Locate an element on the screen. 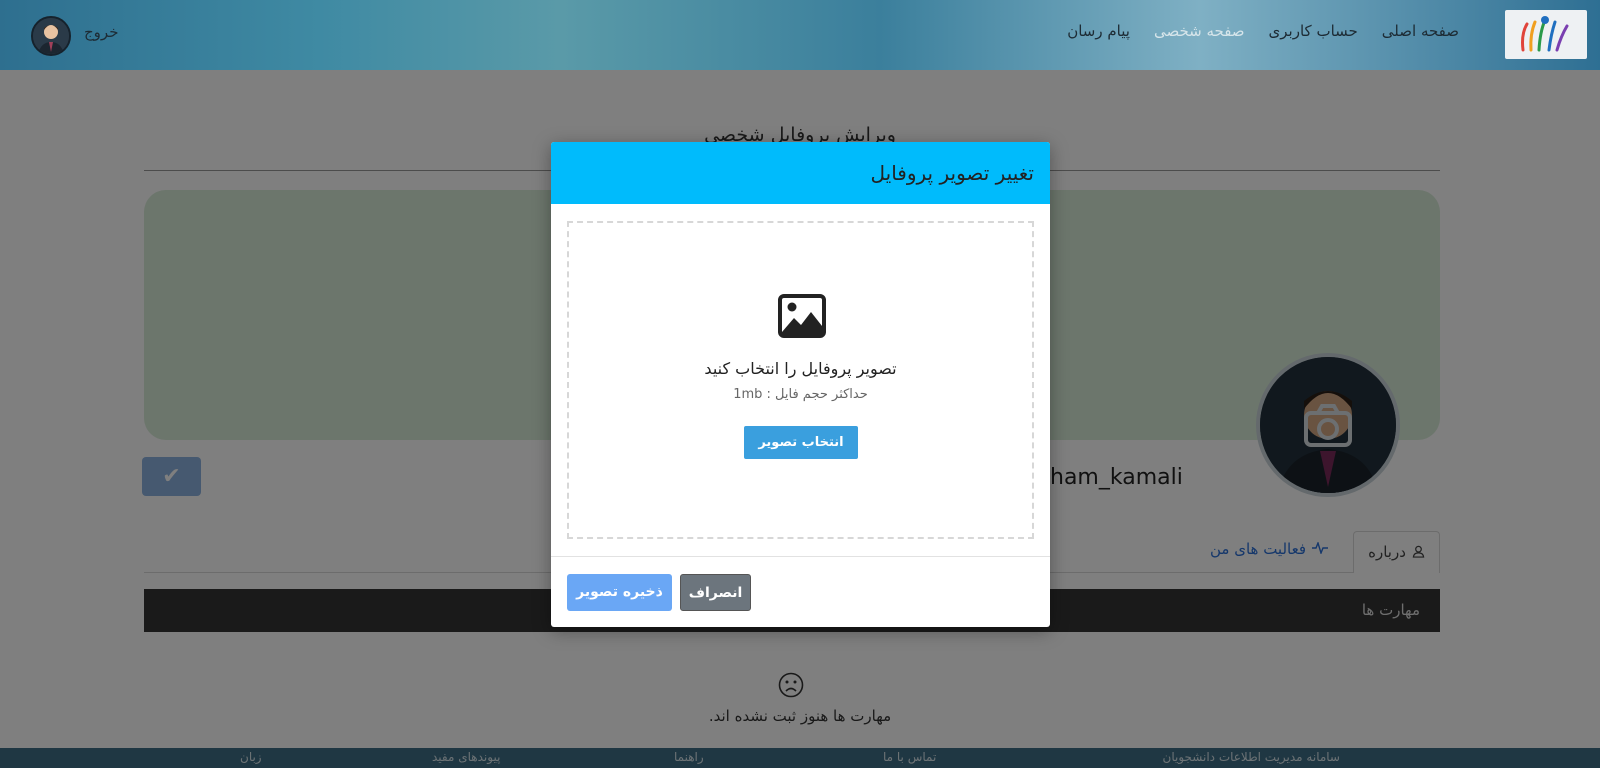  nav-link-messenger: پیام رسان is located at coordinates (1098, 31).